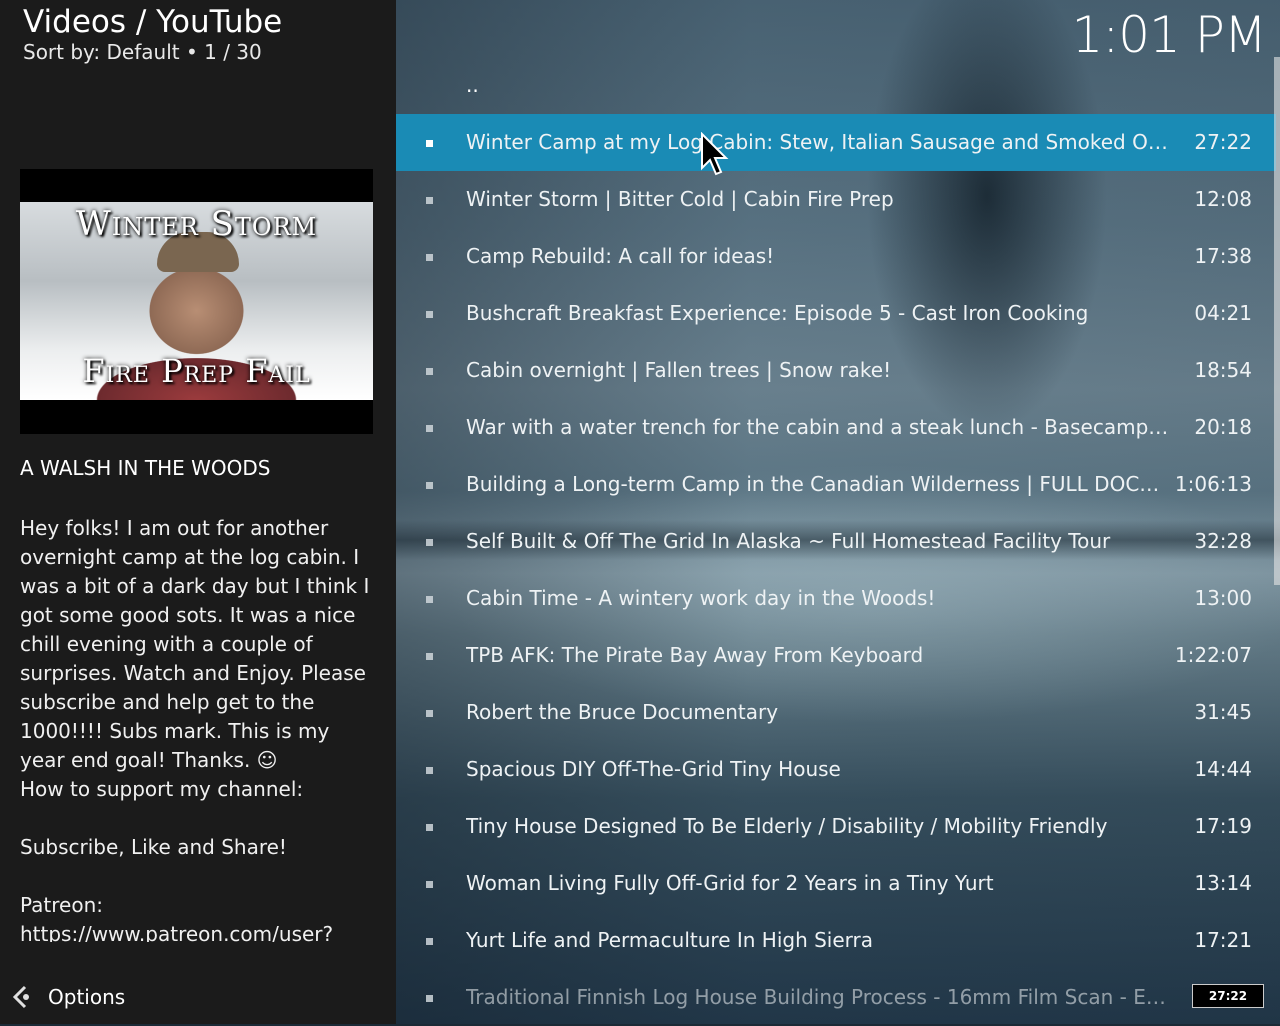 This screenshot has height=1026, width=1280. I want to click on page-title: Videos / YouTube, so click(153, 22).